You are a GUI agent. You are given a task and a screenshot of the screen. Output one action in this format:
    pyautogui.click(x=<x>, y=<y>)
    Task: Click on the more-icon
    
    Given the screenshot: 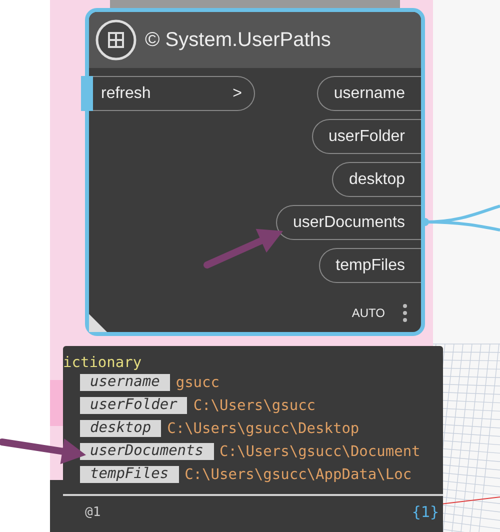 What is the action you would take?
    pyautogui.click(x=405, y=313)
    